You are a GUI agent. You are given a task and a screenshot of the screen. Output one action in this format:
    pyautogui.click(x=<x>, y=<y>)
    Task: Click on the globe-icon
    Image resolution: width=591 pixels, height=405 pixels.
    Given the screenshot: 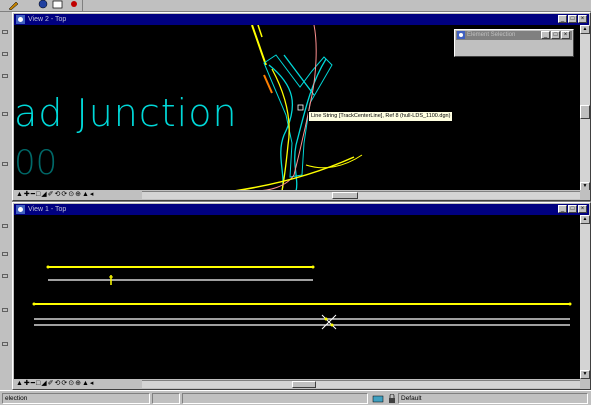 What is the action you would take?
    pyautogui.click(x=43, y=5)
    